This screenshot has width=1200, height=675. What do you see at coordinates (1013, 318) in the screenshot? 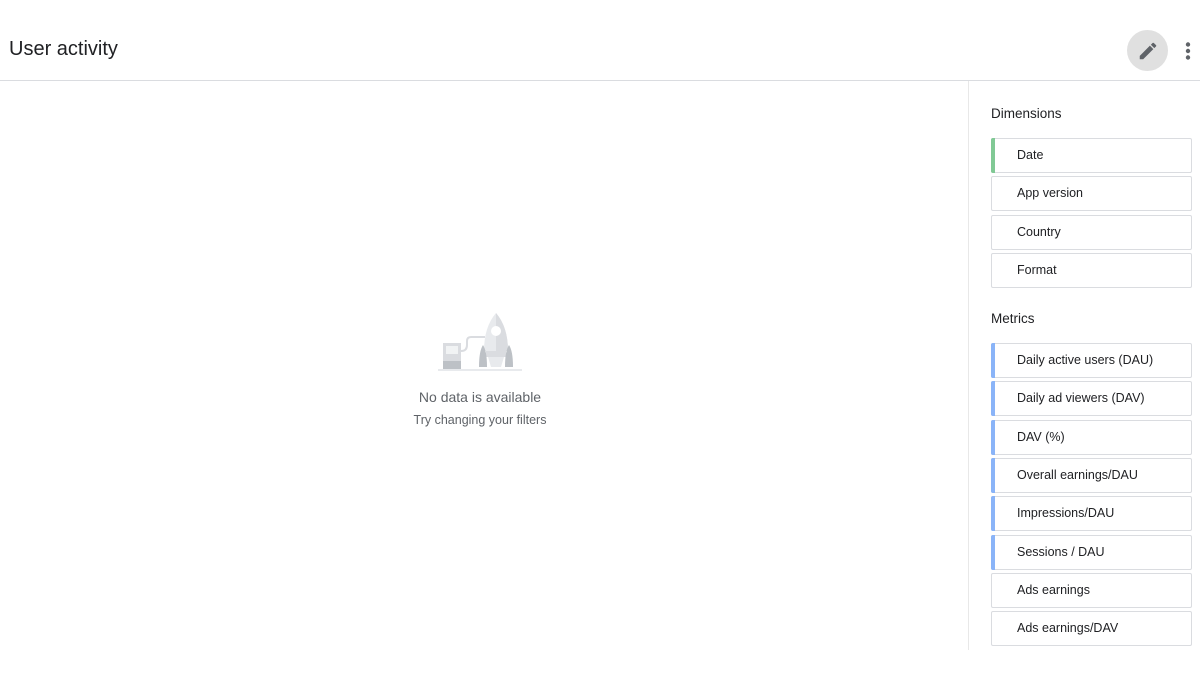
I see `metrics-heading: Metrics` at bounding box center [1013, 318].